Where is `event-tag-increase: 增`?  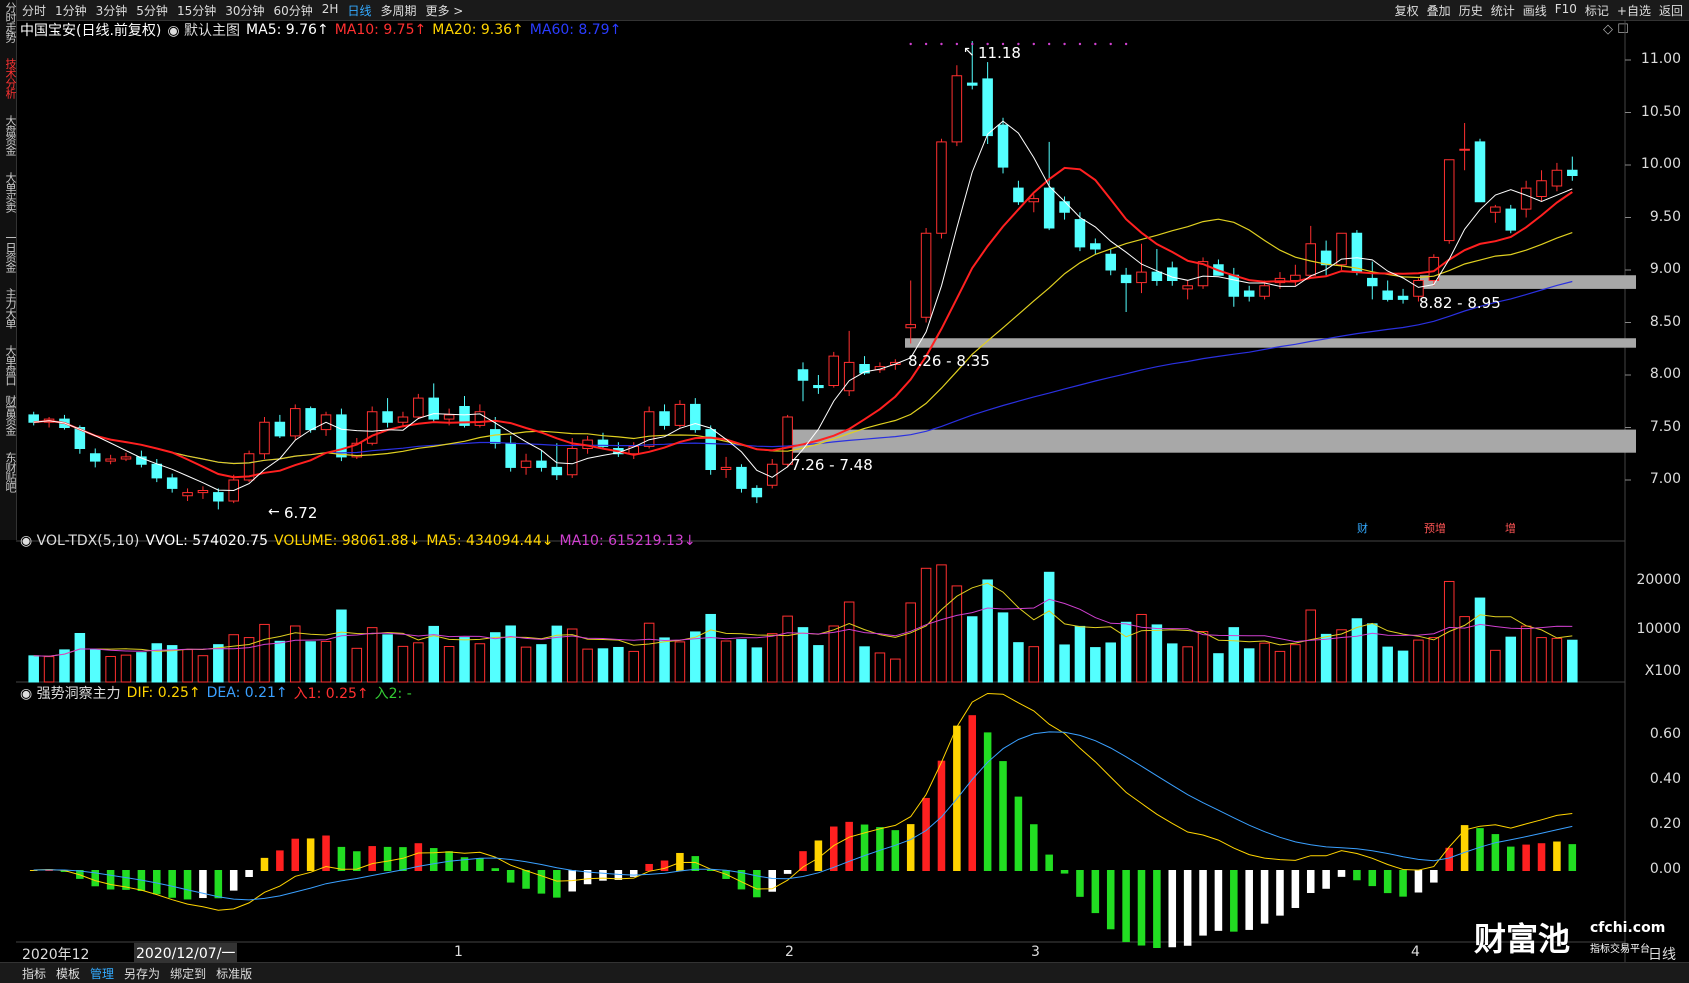 event-tag-increase: 增 is located at coordinates (1510, 528).